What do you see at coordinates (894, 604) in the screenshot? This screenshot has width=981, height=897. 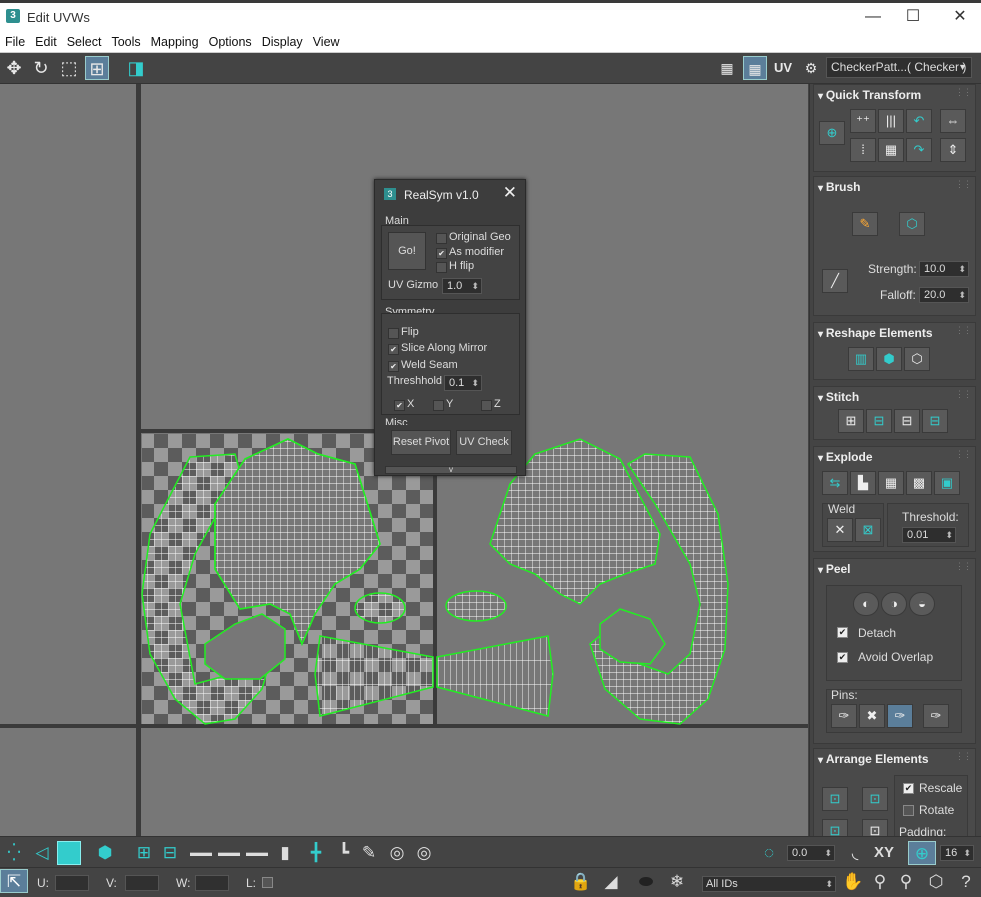 I see `peel-mode-icon: ◑` at bounding box center [894, 604].